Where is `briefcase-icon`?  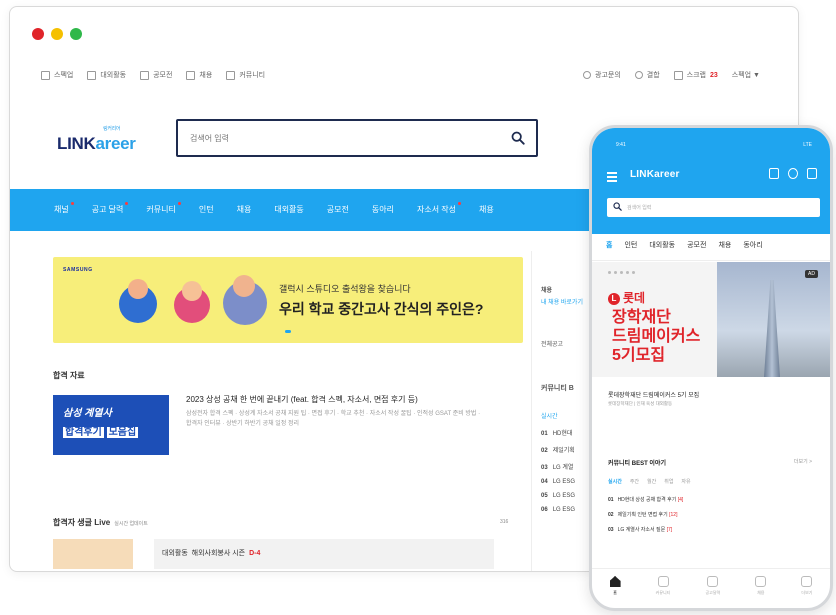
briefcase-icon is located at coordinates (761, 581).